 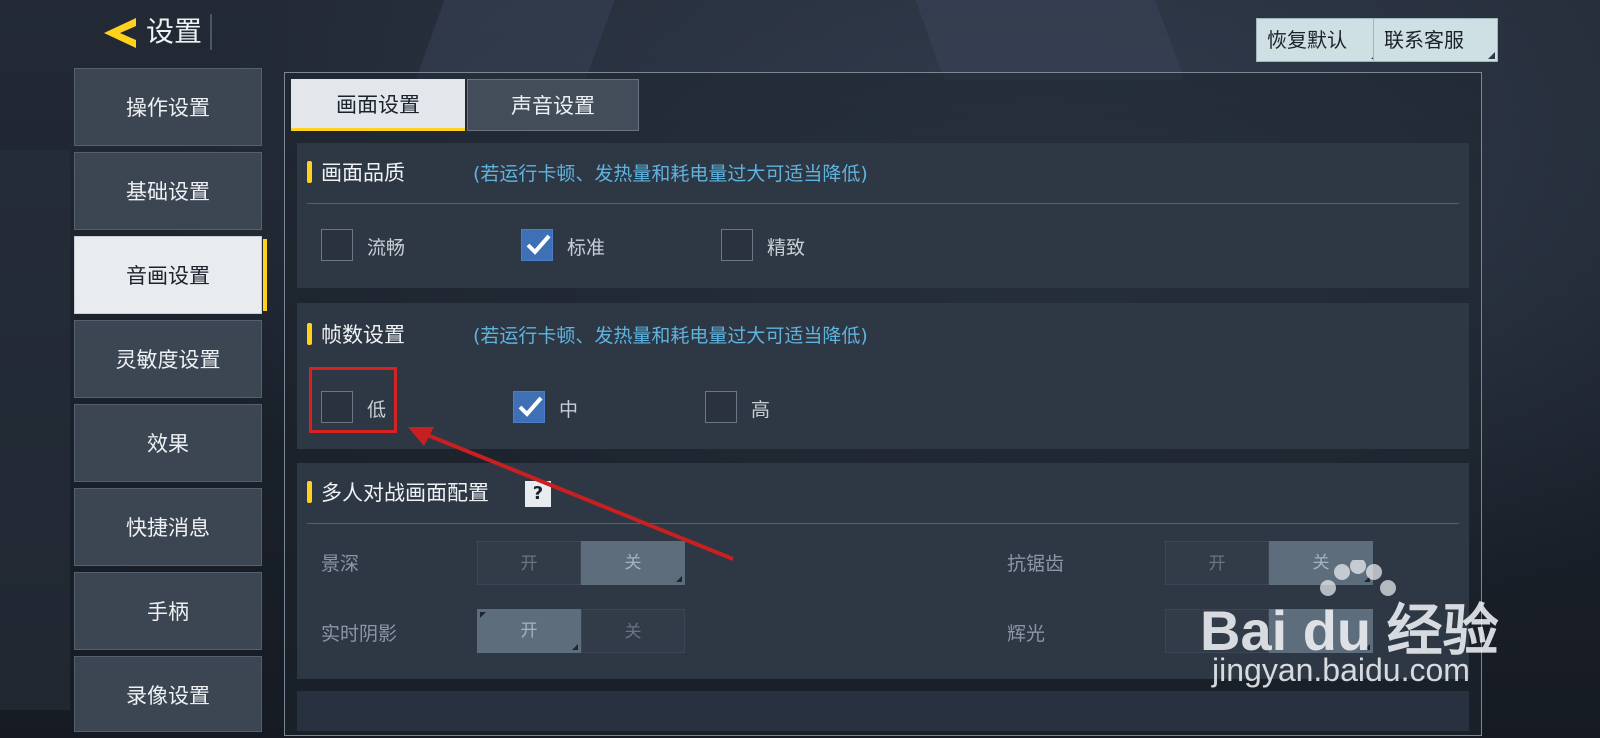 What do you see at coordinates (168, 359) in the screenshot?
I see `sidebar-item-sensitivity: 灵敏度设置` at bounding box center [168, 359].